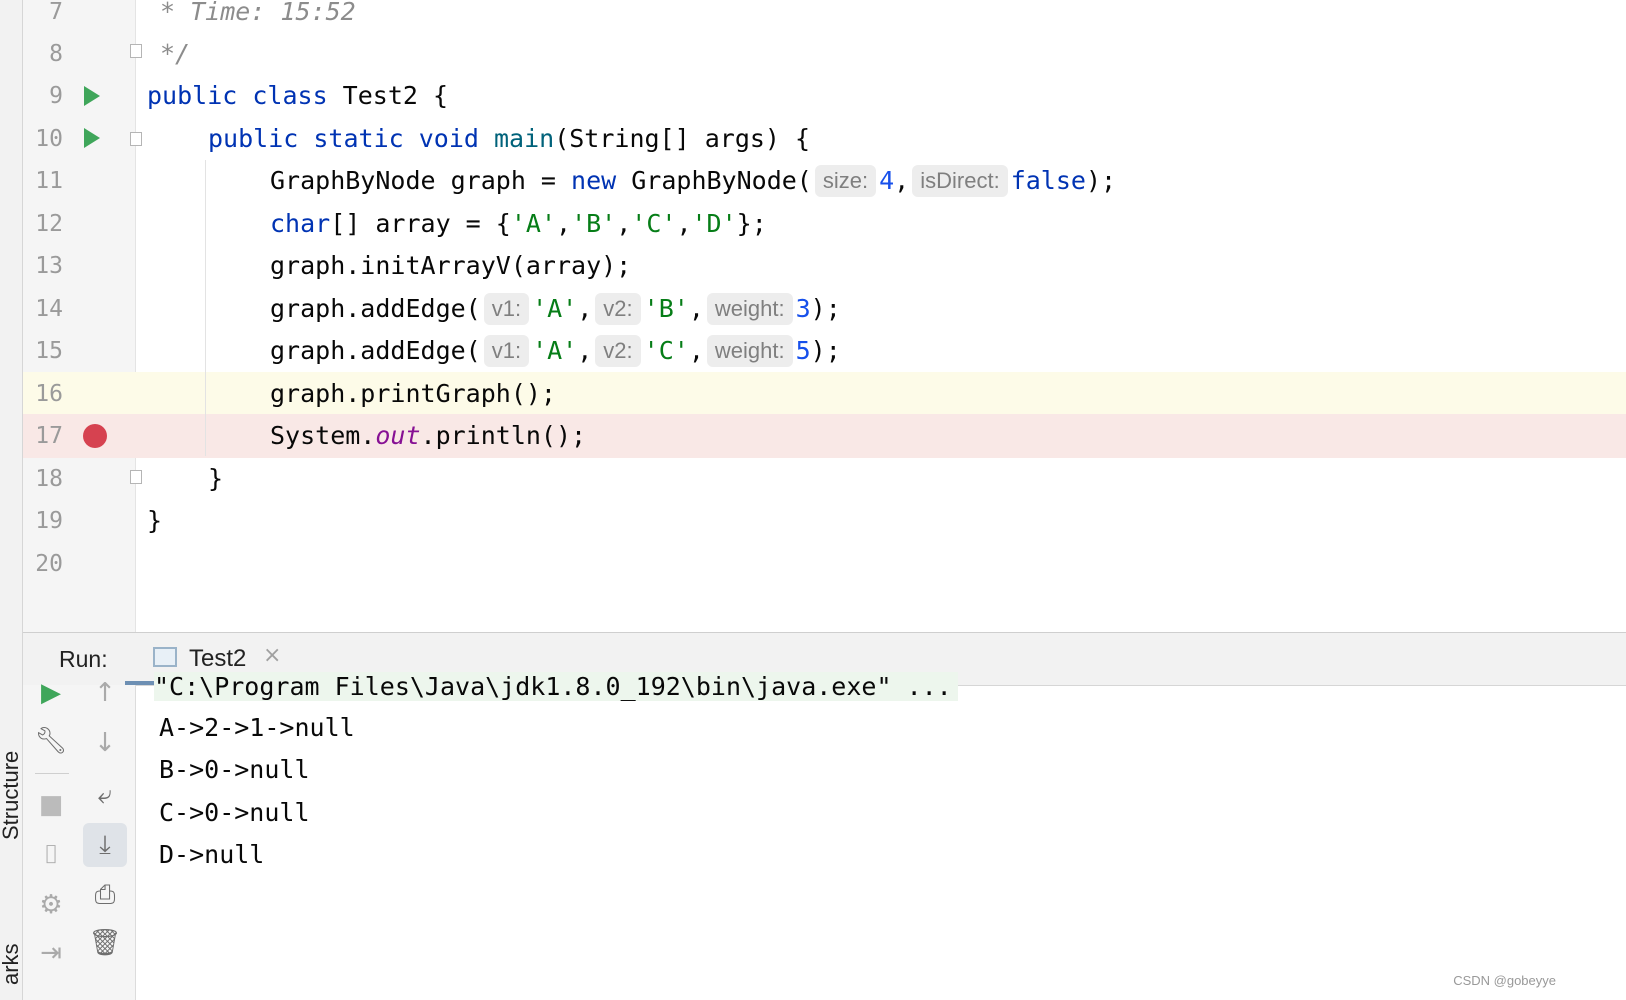 The width and height of the screenshot is (1626, 1000). Describe the element at coordinates (323, 435) in the screenshot. I see `code-text: System.` at that location.